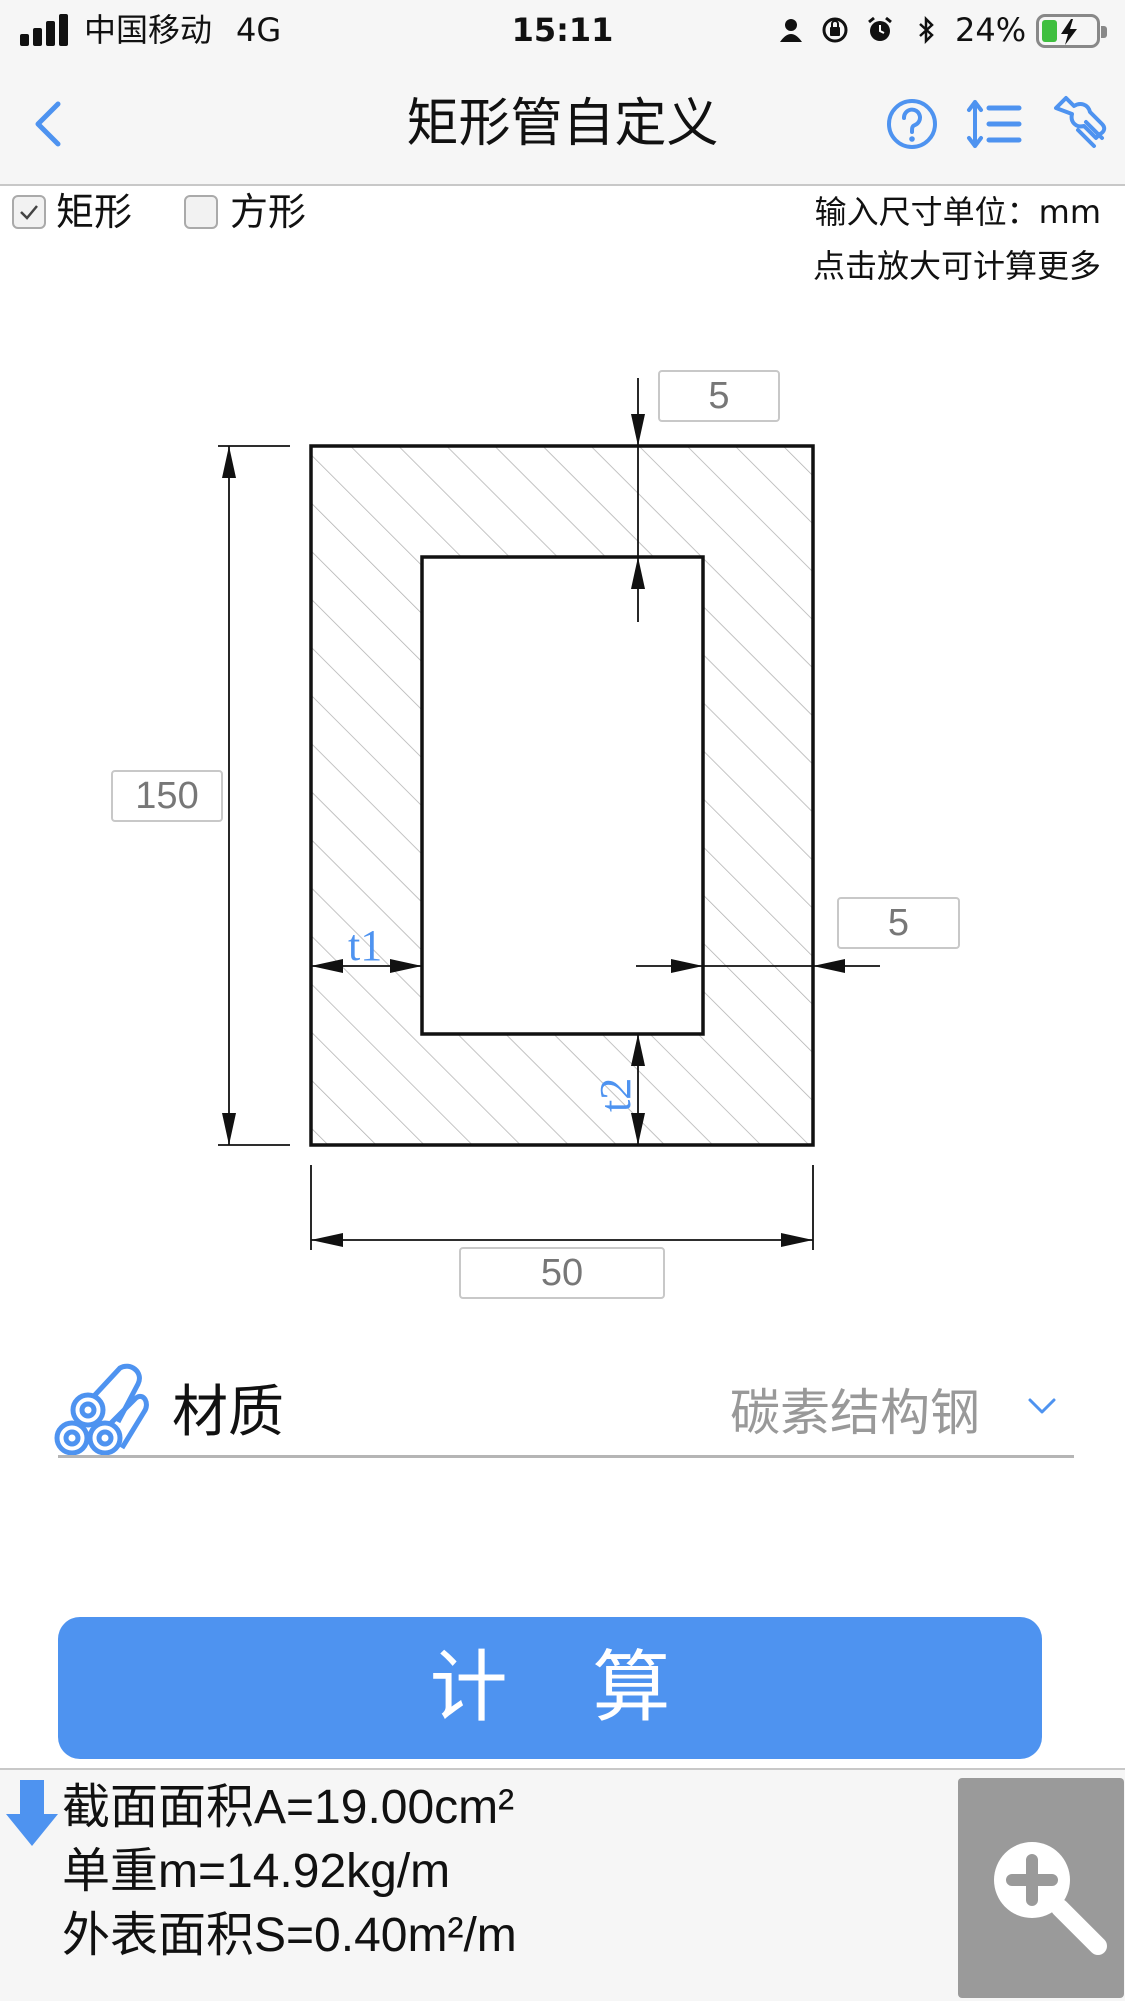 The height and width of the screenshot is (2001, 1125). I want to click on t2-label: t2, so click(615, 1095).